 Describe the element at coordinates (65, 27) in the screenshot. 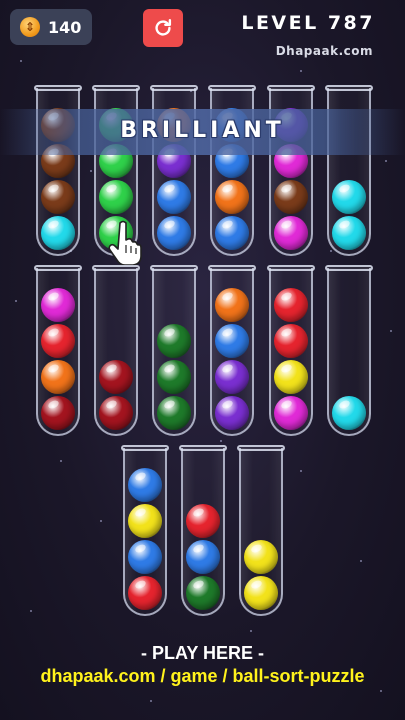

I see `coin-count: 140` at that location.